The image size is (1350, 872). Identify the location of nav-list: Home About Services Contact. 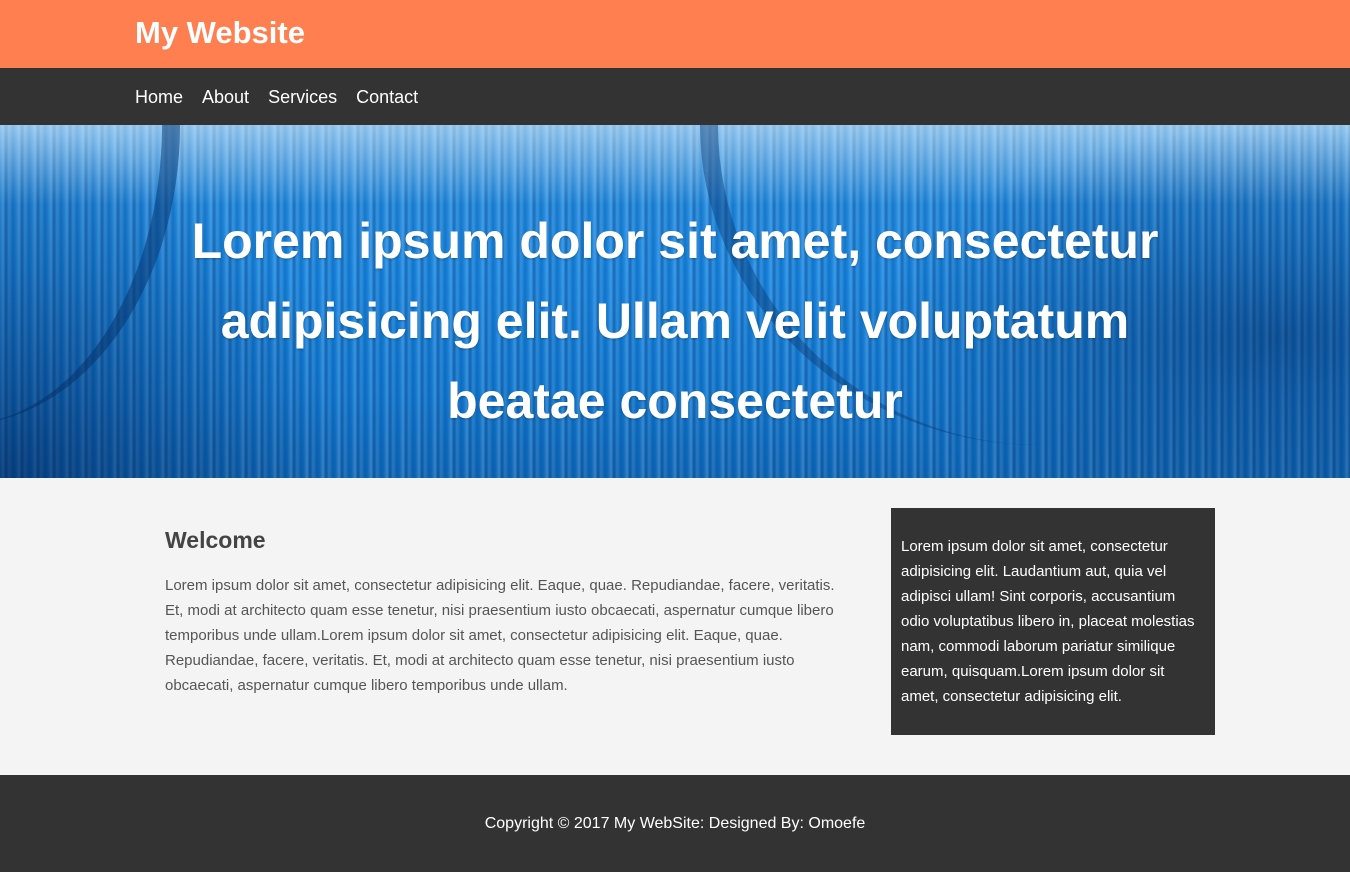
(276, 96).